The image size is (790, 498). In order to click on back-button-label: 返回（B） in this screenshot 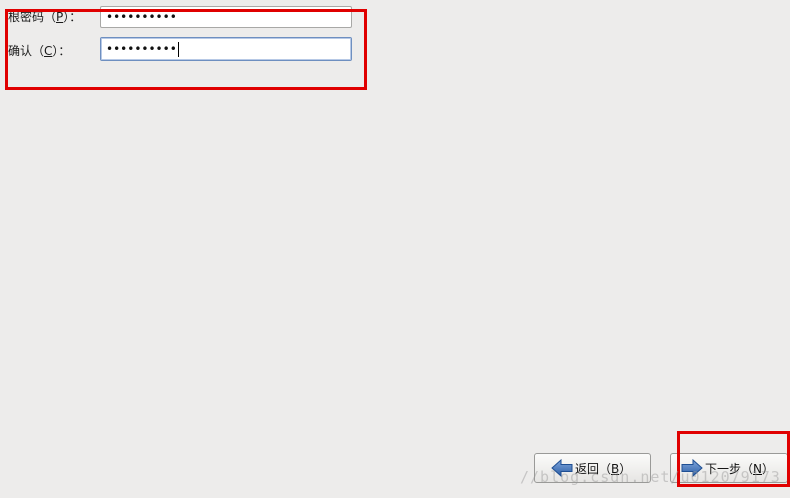, I will do `click(603, 468)`.